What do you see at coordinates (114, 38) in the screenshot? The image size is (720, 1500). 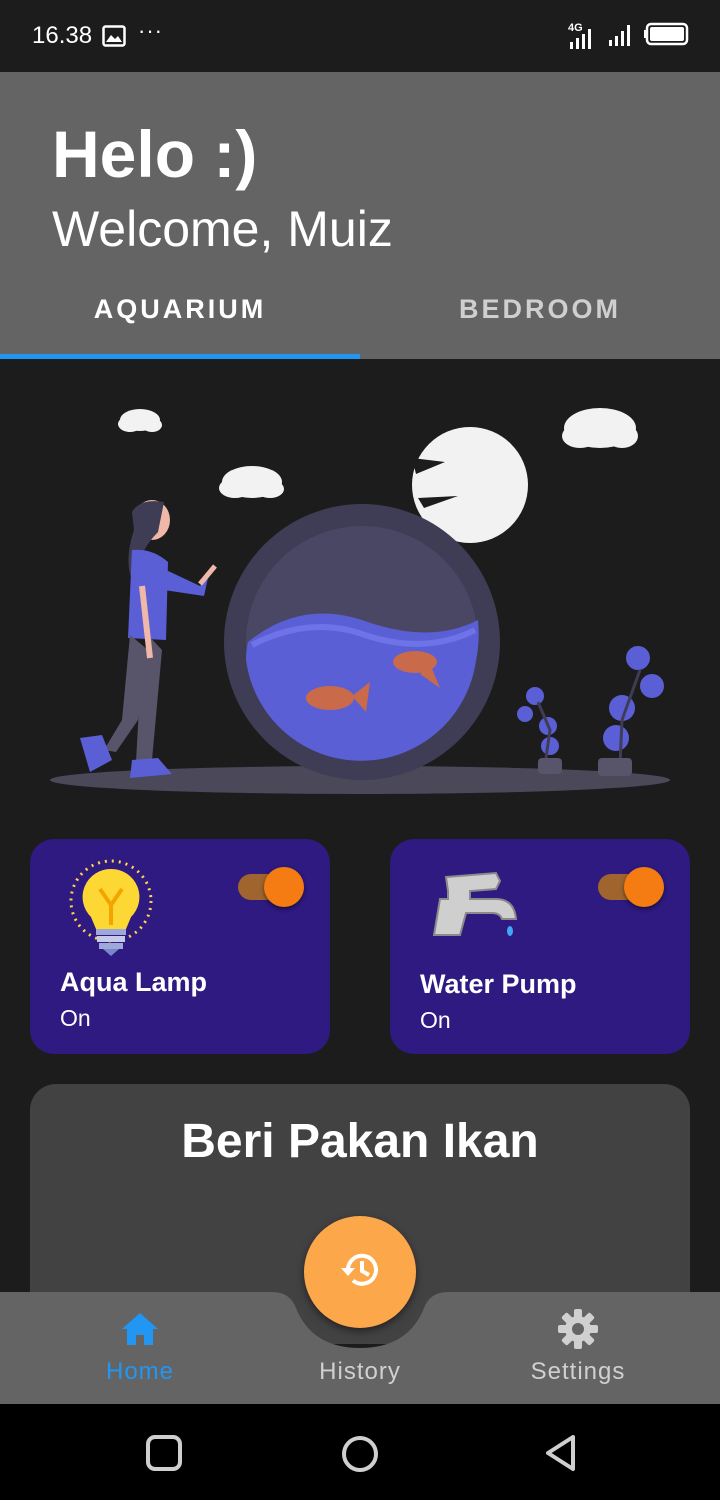 I see `gallery-icon` at bounding box center [114, 38].